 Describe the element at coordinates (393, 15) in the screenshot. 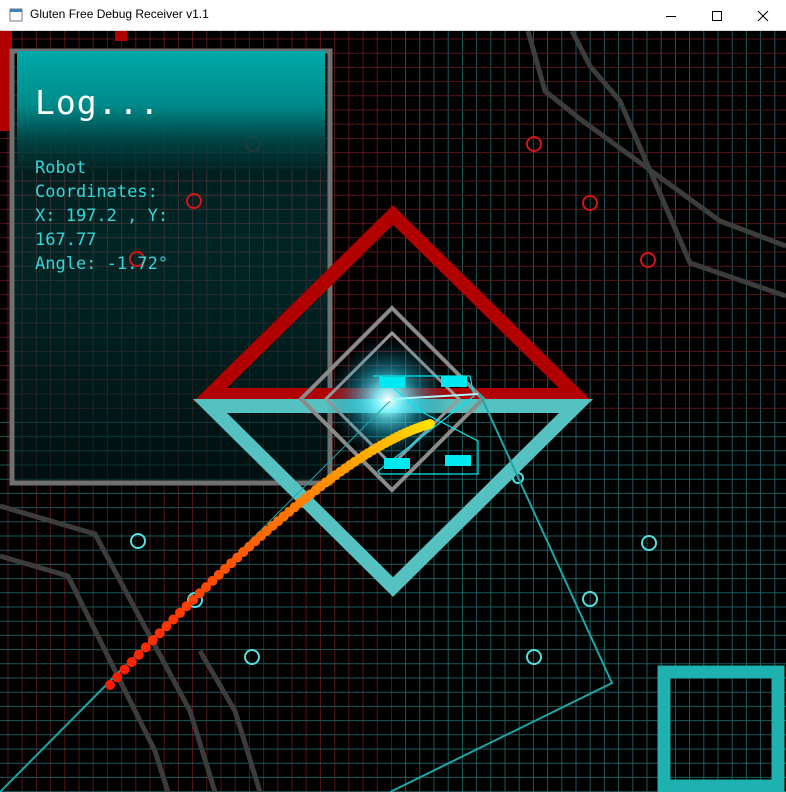

I see `title-bar: Gluten Free Debug Receiver v1.1` at that location.